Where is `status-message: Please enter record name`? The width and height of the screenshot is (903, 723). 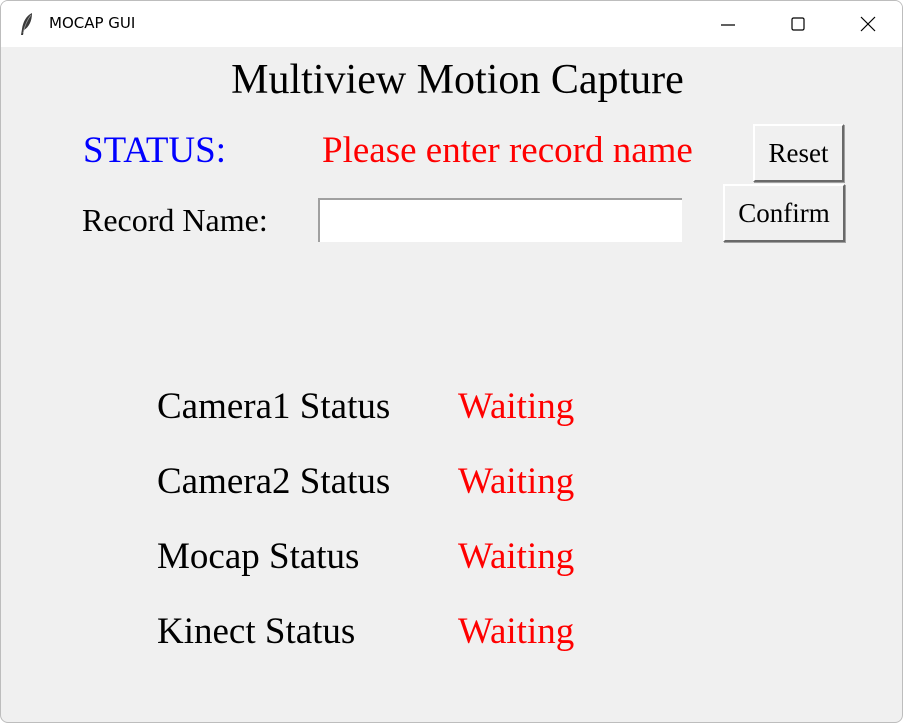 status-message: Please enter record name is located at coordinates (507, 150).